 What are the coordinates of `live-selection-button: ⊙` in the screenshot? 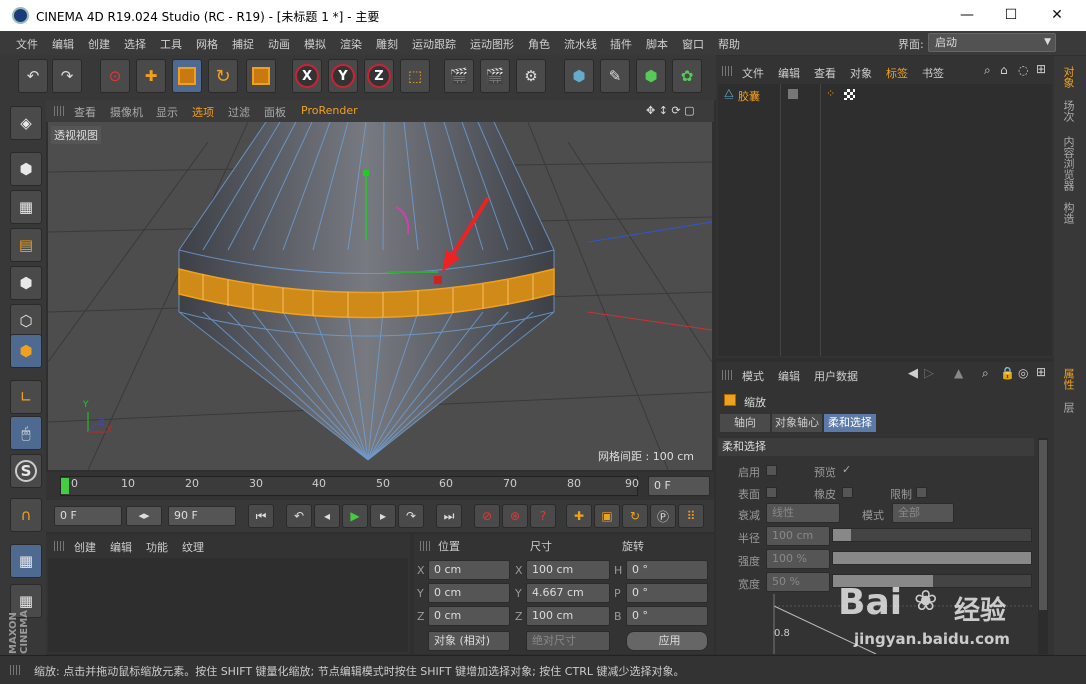 It's located at (115, 76).